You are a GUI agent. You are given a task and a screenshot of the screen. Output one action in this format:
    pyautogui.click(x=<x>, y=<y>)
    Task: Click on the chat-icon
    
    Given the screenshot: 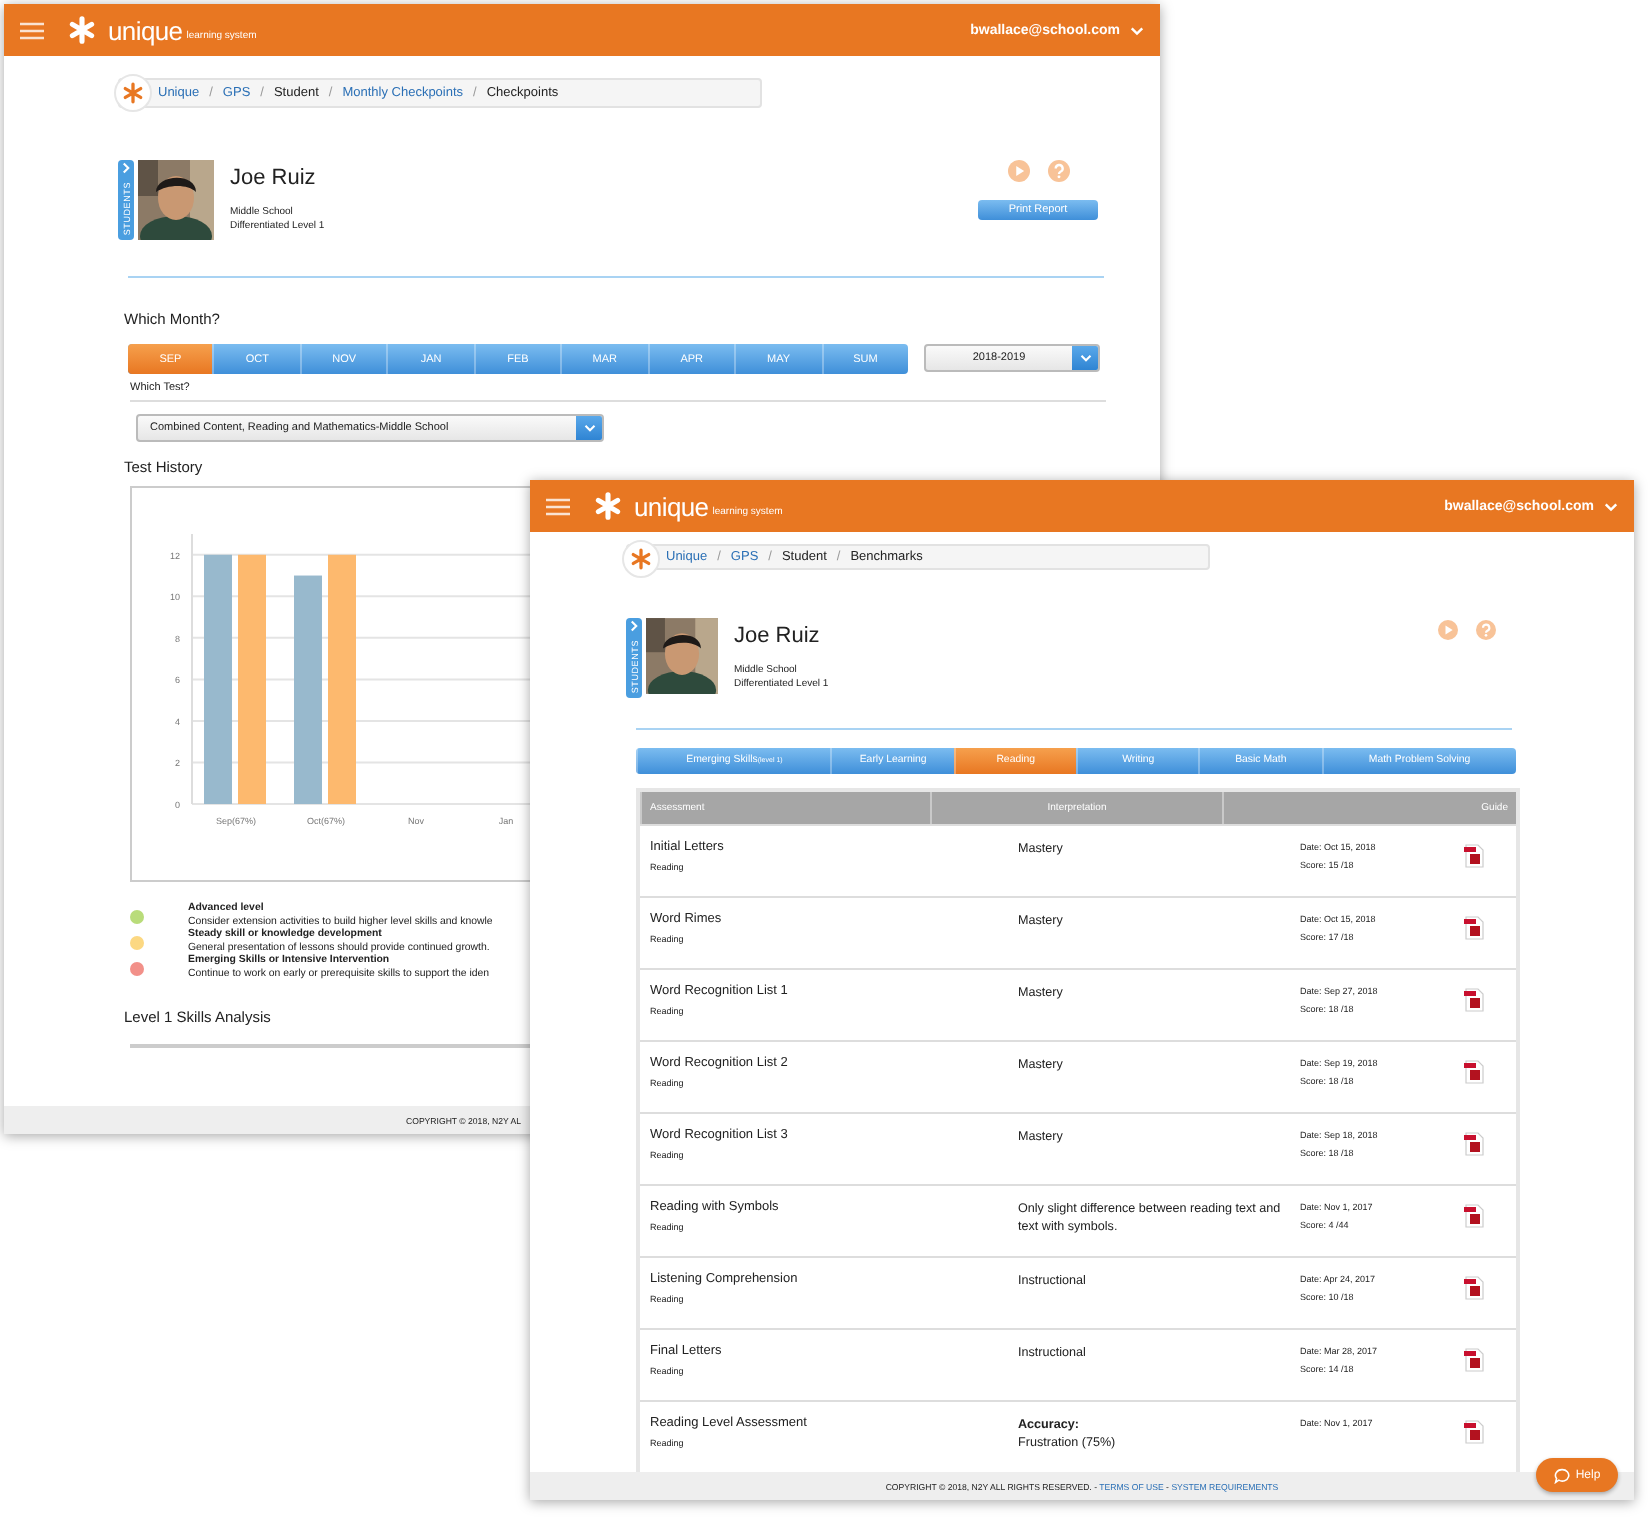 What is the action you would take?
    pyautogui.click(x=1561, y=1475)
    